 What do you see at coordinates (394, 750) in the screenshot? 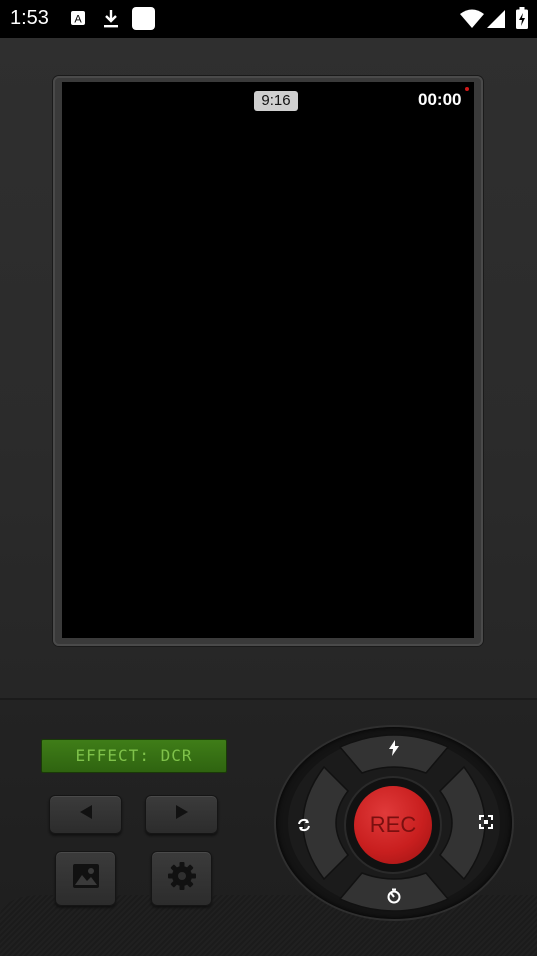
I see `flash-icon` at bounding box center [394, 750].